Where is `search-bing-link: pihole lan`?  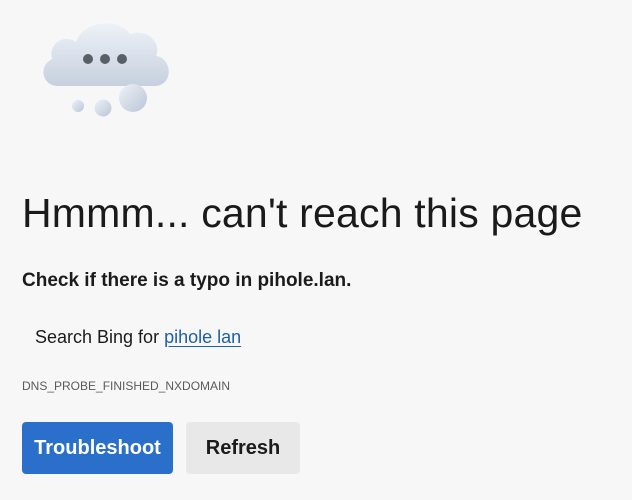 search-bing-link: pihole lan is located at coordinates (202, 337).